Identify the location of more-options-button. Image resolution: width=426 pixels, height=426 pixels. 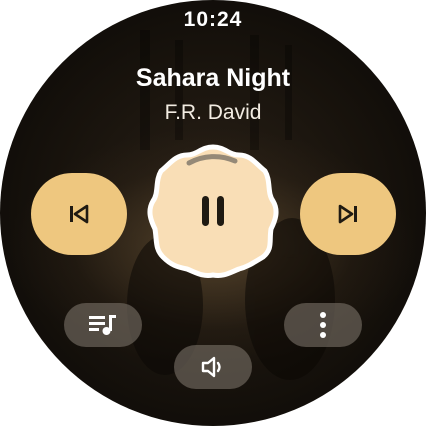
(323, 325).